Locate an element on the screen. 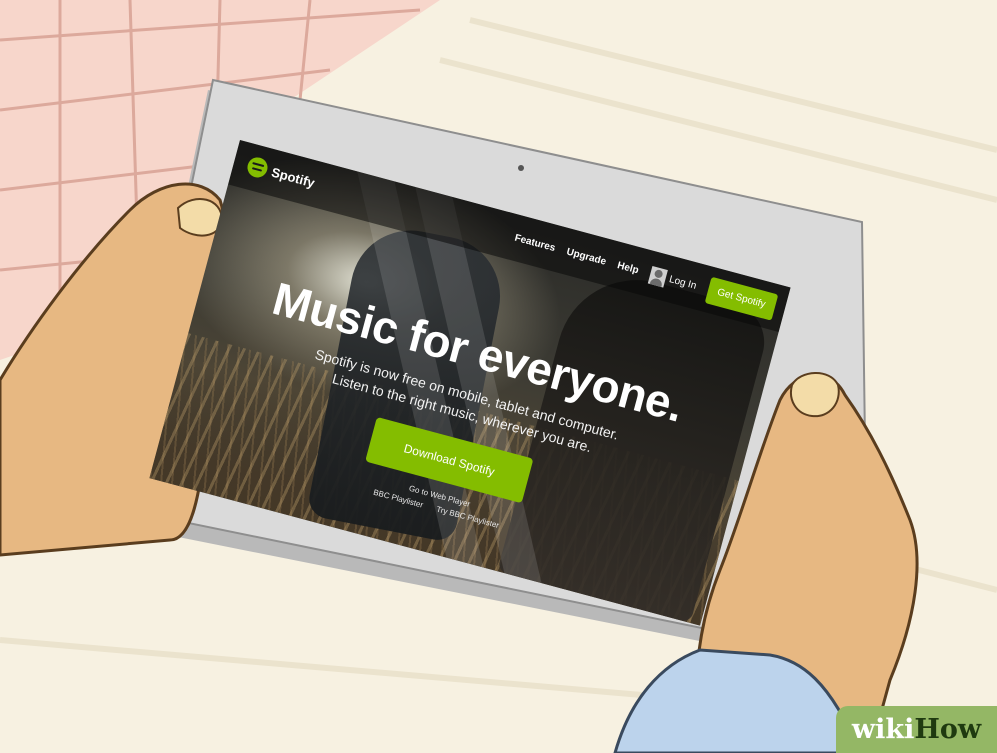  right-thumbnail is located at coordinates (815, 395).